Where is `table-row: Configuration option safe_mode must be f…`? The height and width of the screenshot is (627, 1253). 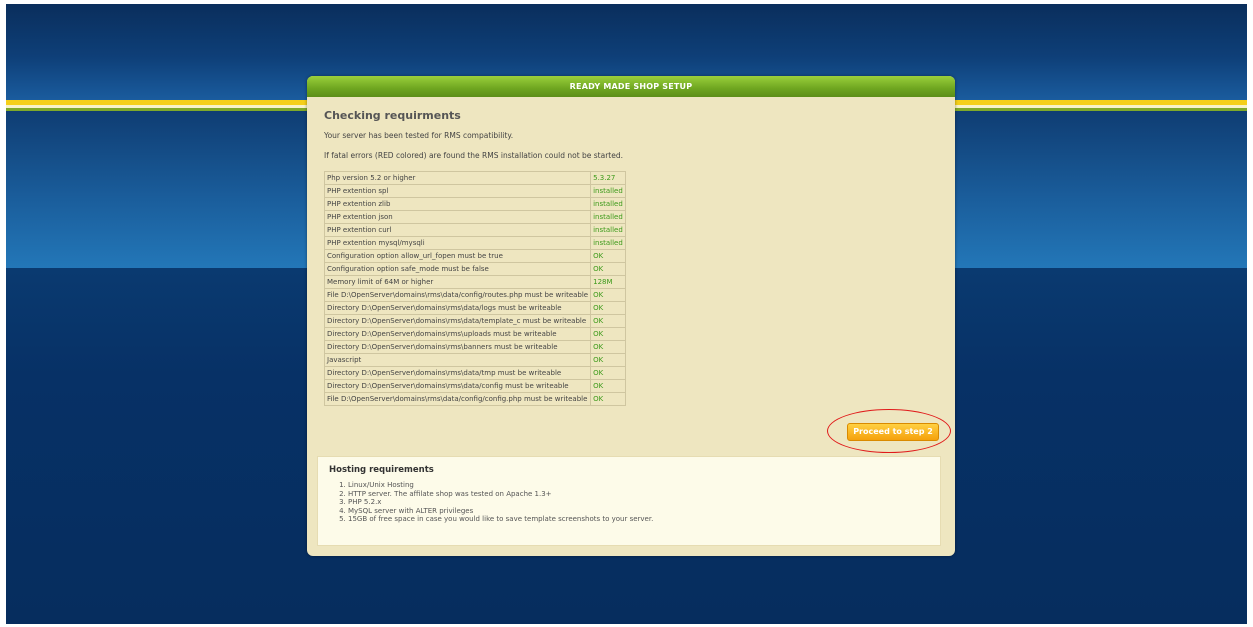 table-row: Configuration option safe_mode must be f… is located at coordinates (474, 269).